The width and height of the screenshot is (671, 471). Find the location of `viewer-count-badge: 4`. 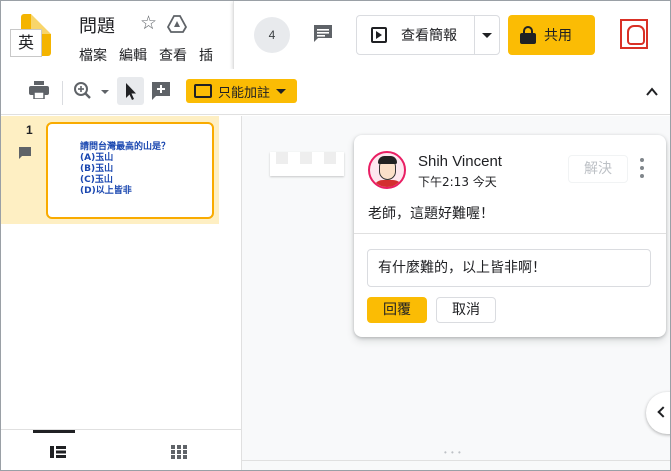

viewer-count-badge: 4 is located at coordinates (272, 35).